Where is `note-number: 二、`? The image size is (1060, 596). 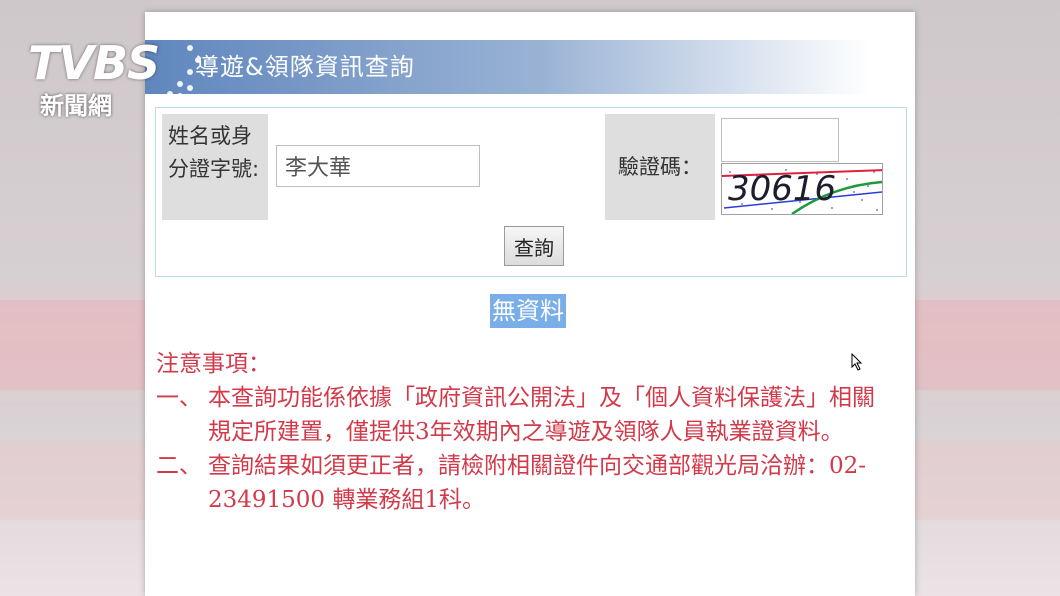 note-number: 二、 is located at coordinates (179, 466).